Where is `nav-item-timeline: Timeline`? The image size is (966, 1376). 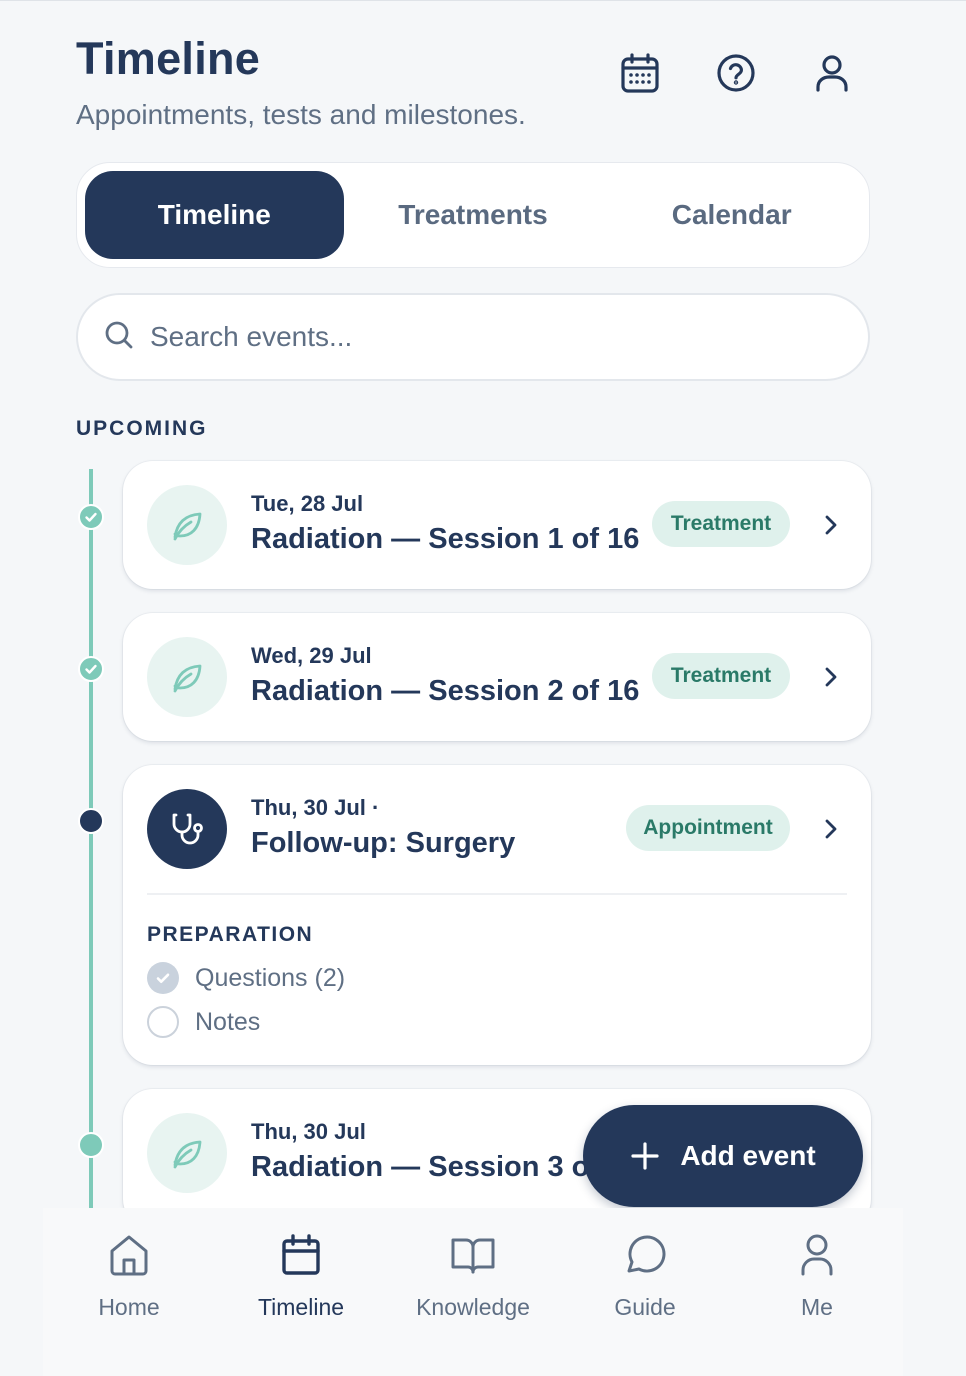
nav-item-timeline: Timeline is located at coordinates (301, 1292).